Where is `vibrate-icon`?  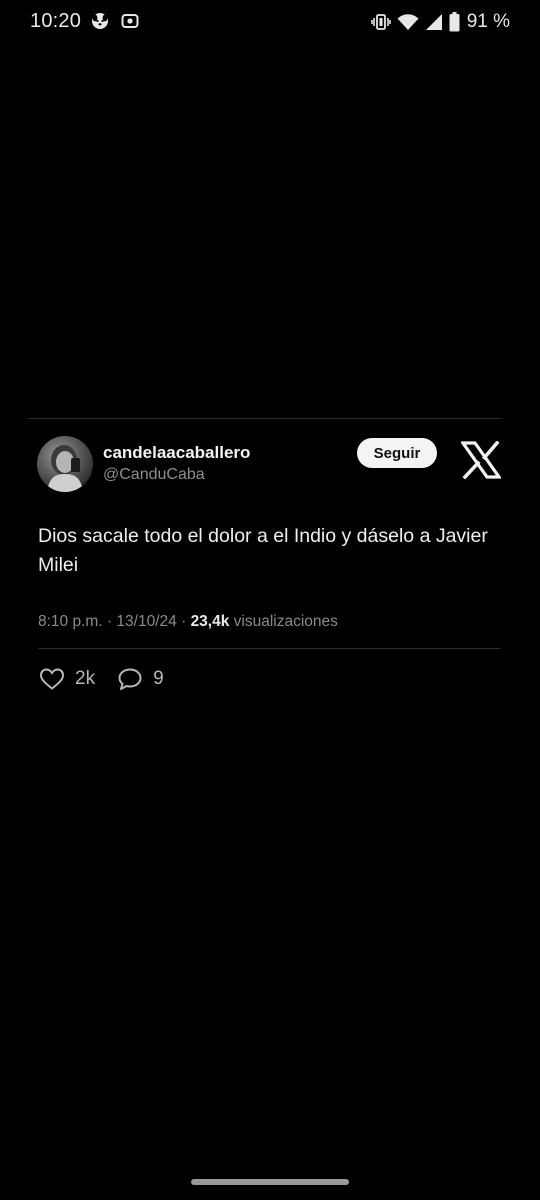
vibrate-icon is located at coordinates (380, 22).